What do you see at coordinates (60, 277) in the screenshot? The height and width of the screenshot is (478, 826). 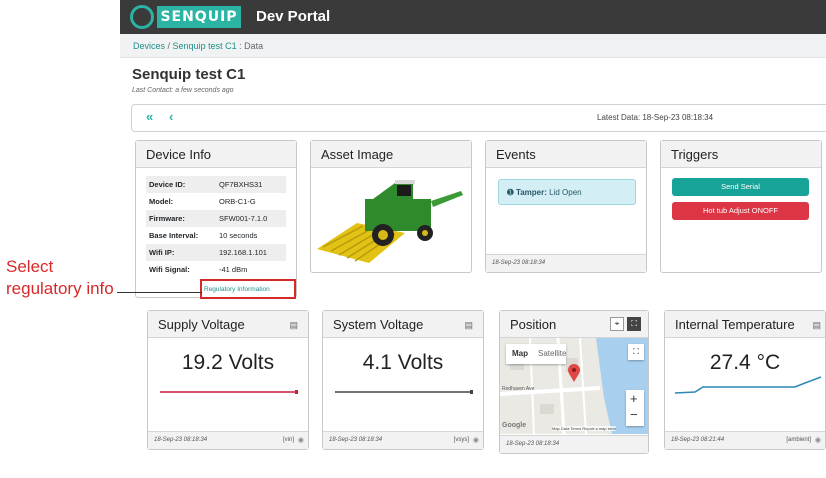 I see `annotation-callout: Select regulatory info` at bounding box center [60, 277].